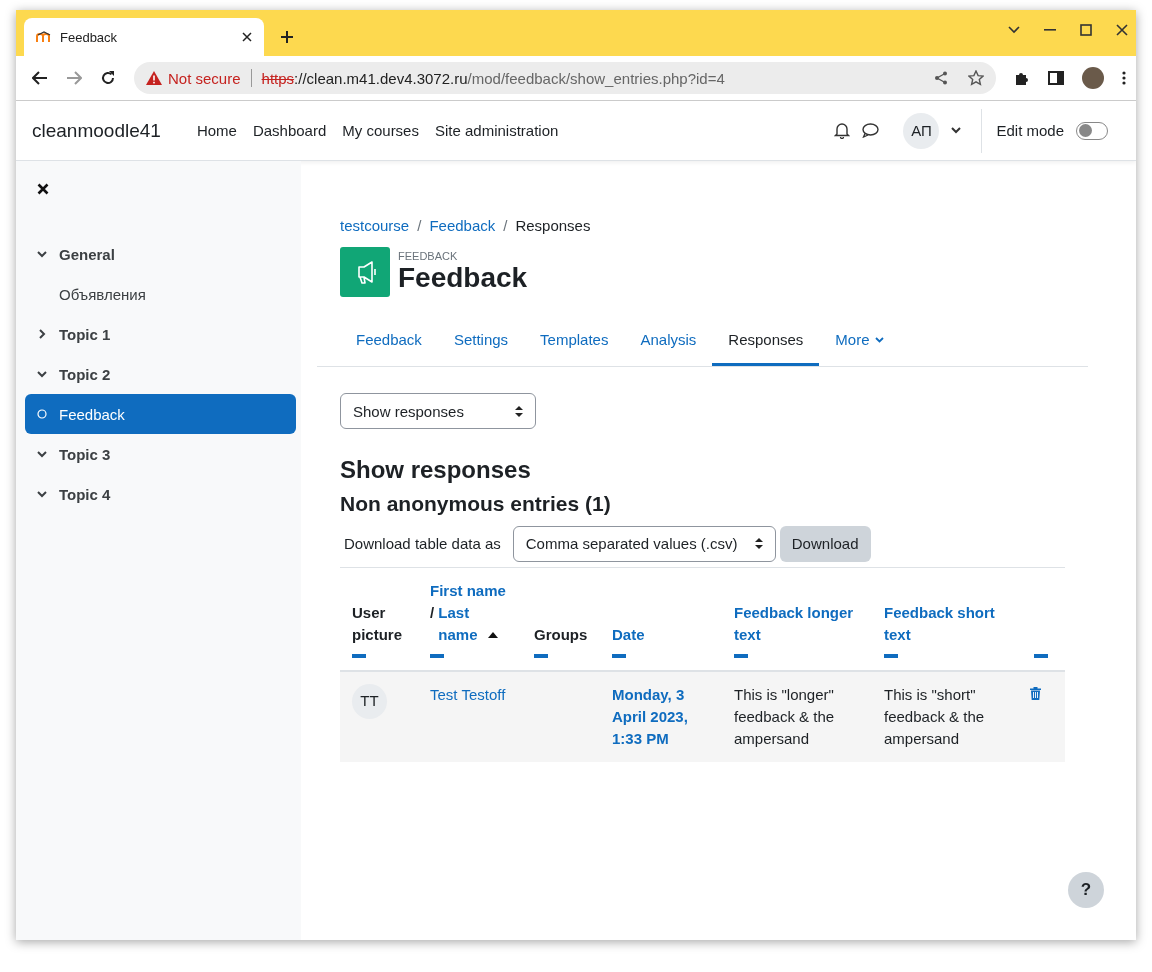 Image resolution: width=1152 pixels, height=972 pixels. What do you see at coordinates (1035, 693) in the screenshot?
I see `trash-icon` at bounding box center [1035, 693].